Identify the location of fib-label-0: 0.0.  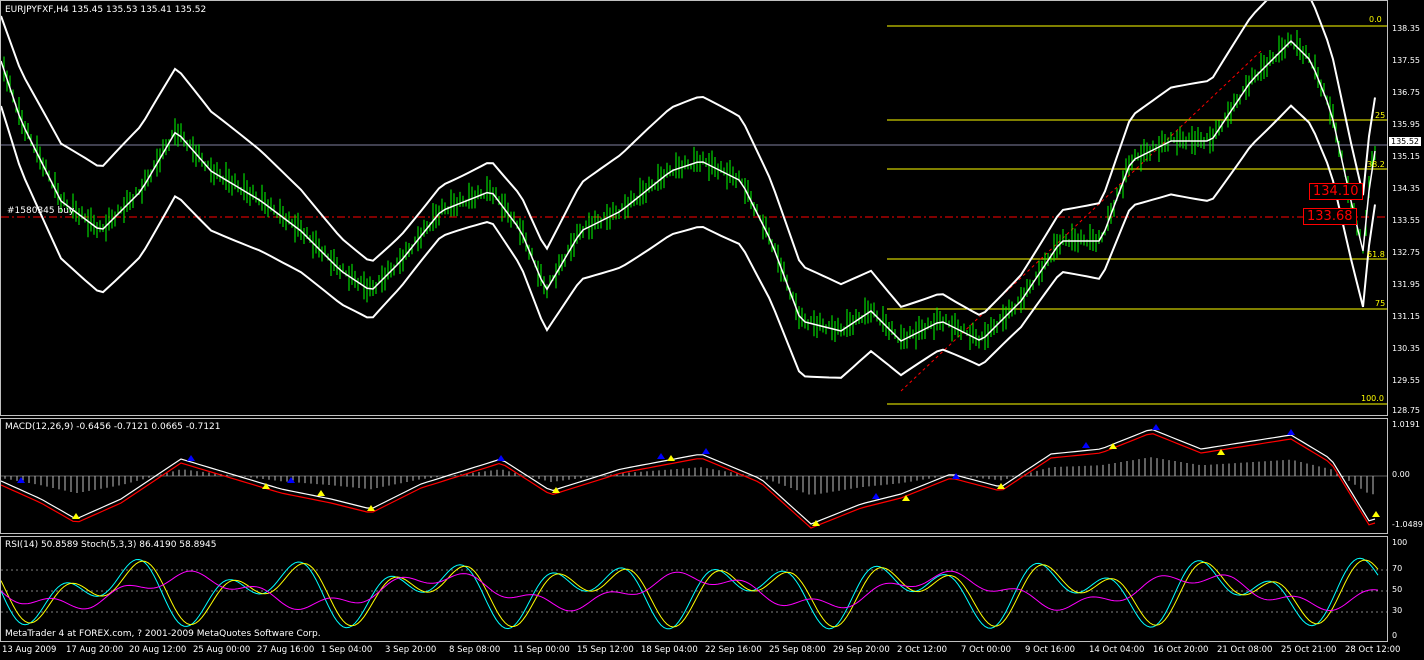
(1375, 19).